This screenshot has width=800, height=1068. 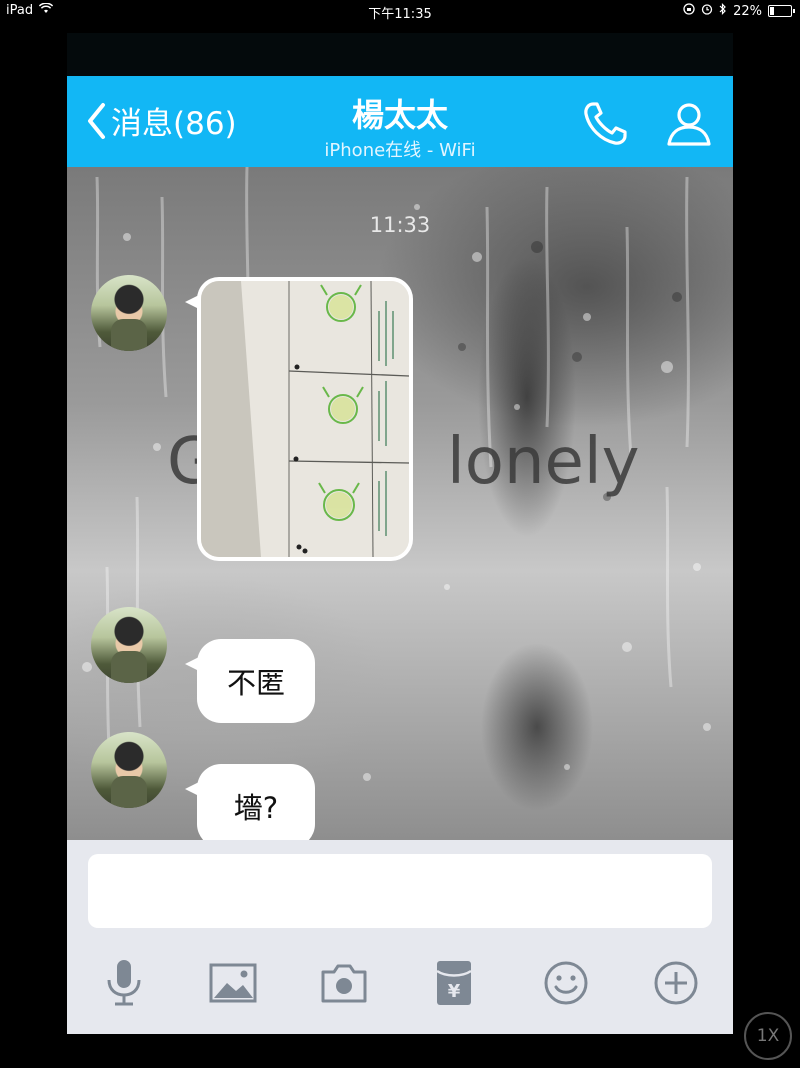 I want to click on image-message, so click(x=299, y=419).